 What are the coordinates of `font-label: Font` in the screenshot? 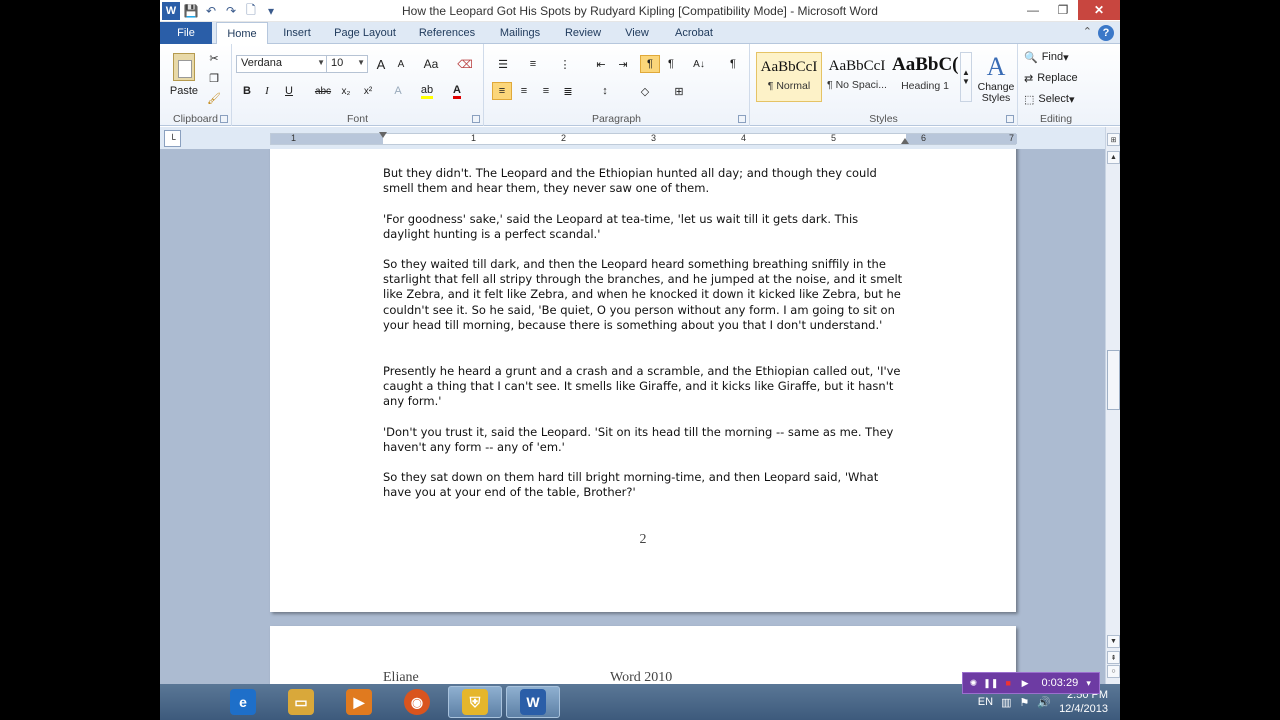 It's located at (357, 119).